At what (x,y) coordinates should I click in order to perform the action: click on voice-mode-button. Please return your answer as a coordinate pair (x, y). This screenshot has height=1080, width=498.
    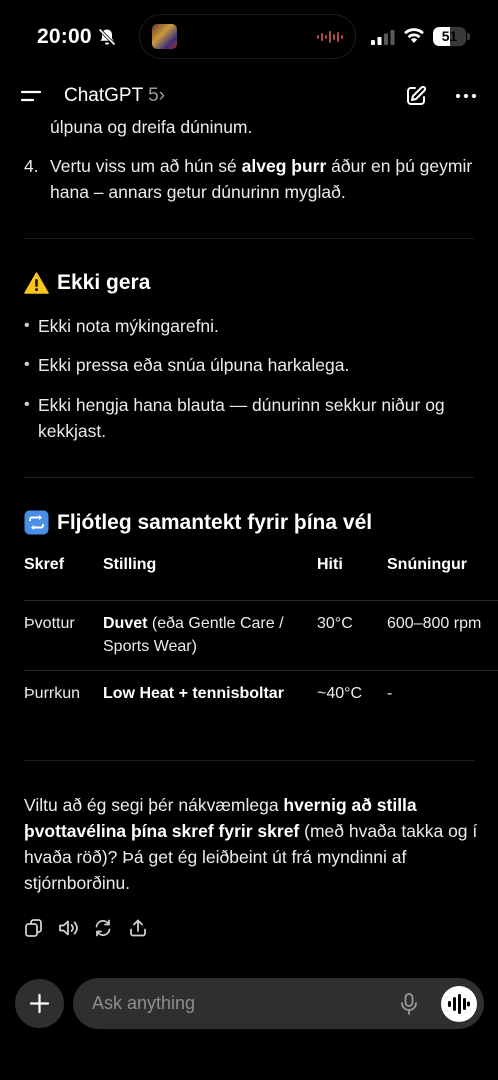
    Looking at the image, I should click on (459, 1004).